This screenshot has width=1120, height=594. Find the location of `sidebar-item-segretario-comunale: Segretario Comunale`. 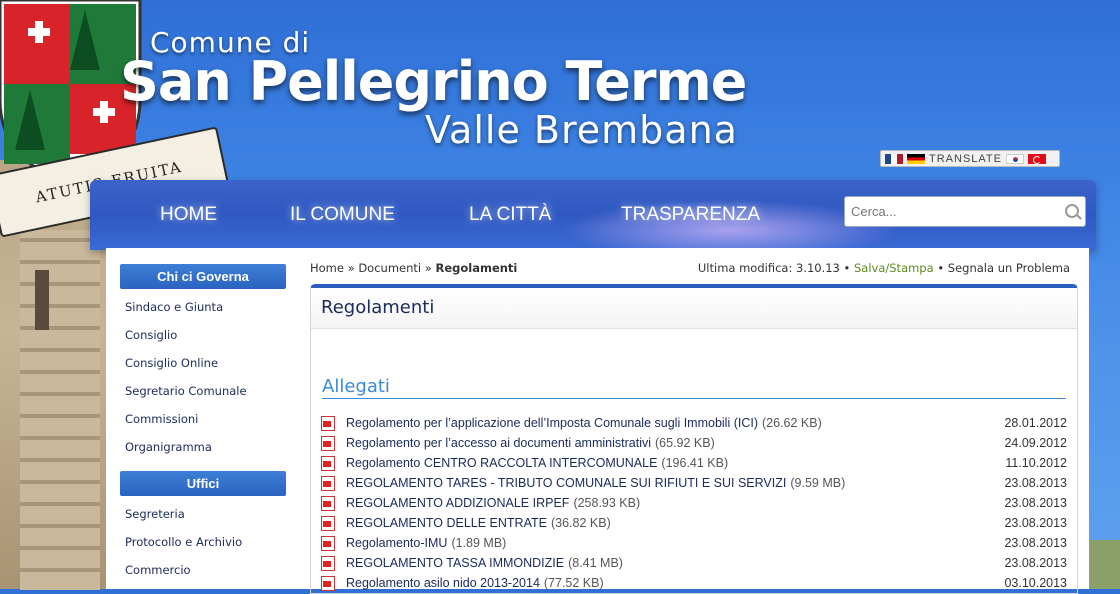

sidebar-item-segretario-comunale: Segretario Comunale is located at coordinates (203, 391).